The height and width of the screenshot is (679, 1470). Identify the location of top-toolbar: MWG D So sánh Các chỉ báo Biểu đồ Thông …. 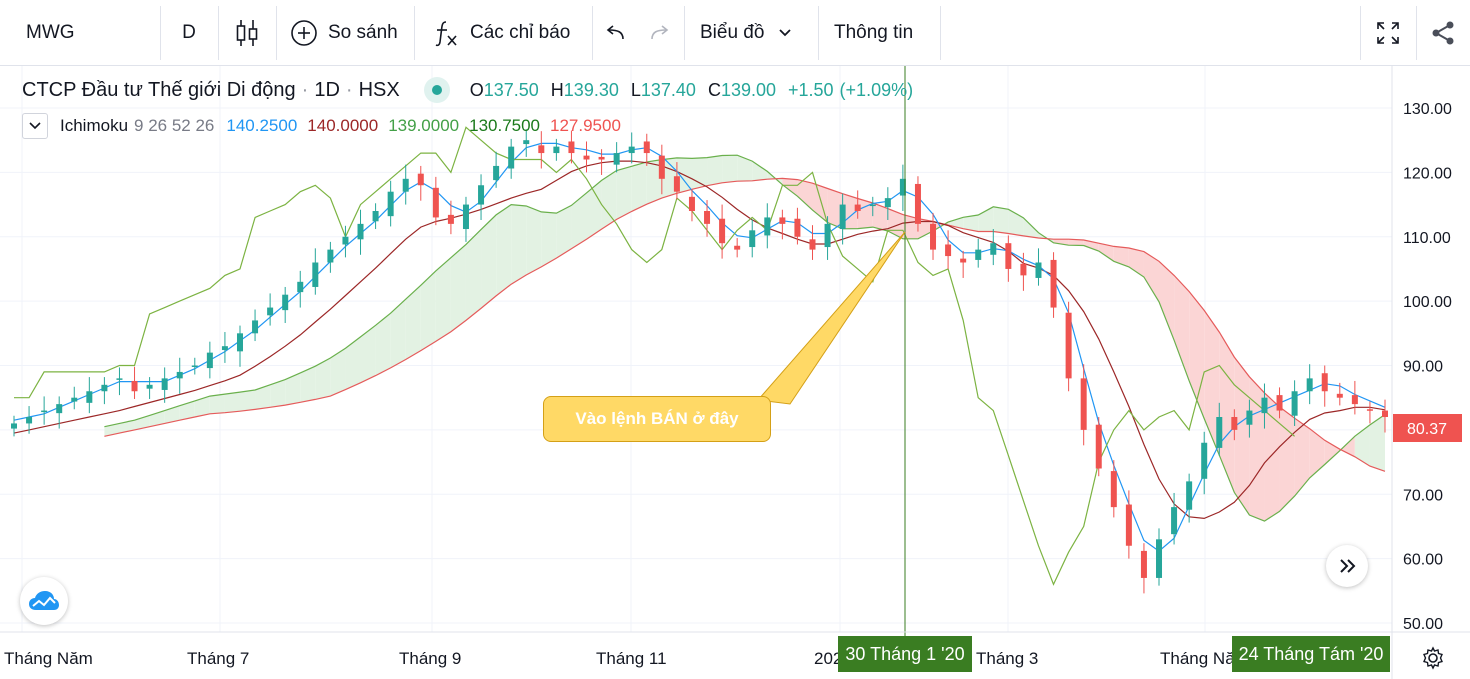
(735, 33).